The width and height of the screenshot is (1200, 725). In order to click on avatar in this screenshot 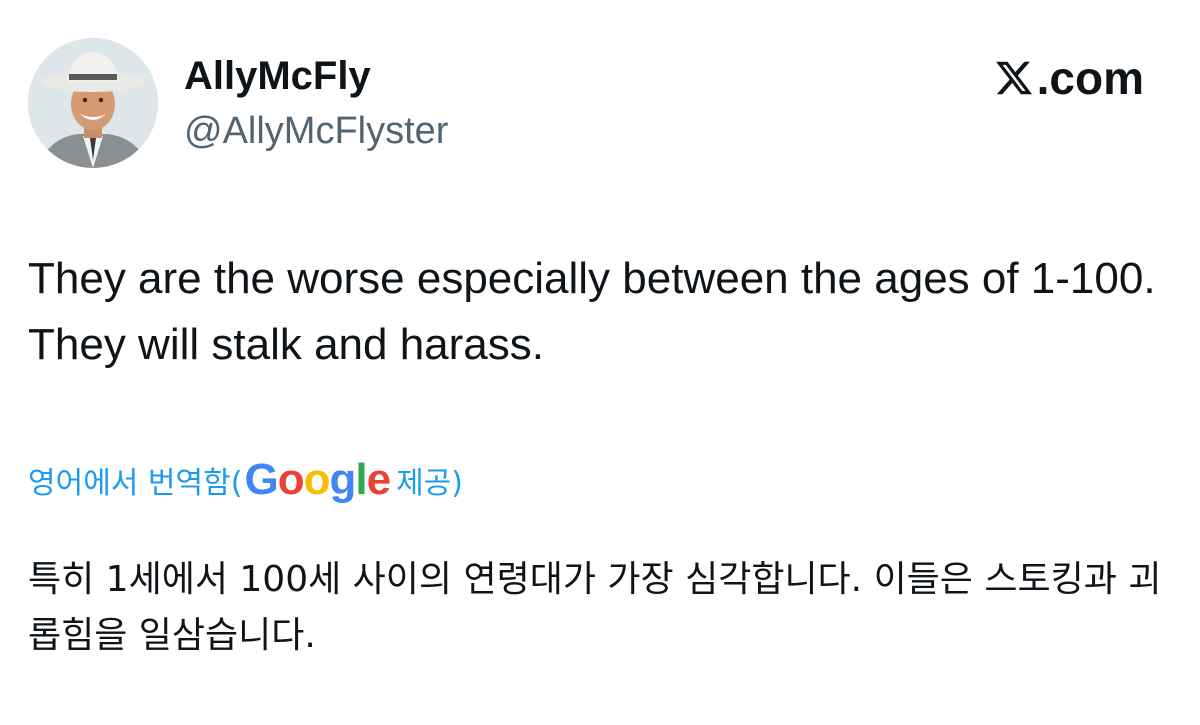, I will do `click(93, 103)`.